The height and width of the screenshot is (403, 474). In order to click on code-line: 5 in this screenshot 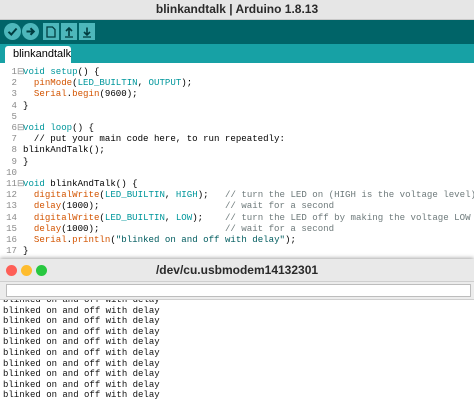, I will do `click(11, 116)`.